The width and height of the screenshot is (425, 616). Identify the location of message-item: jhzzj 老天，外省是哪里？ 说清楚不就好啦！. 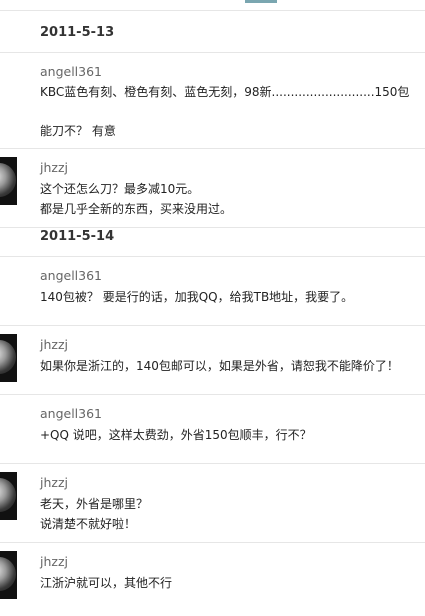
(212, 503).